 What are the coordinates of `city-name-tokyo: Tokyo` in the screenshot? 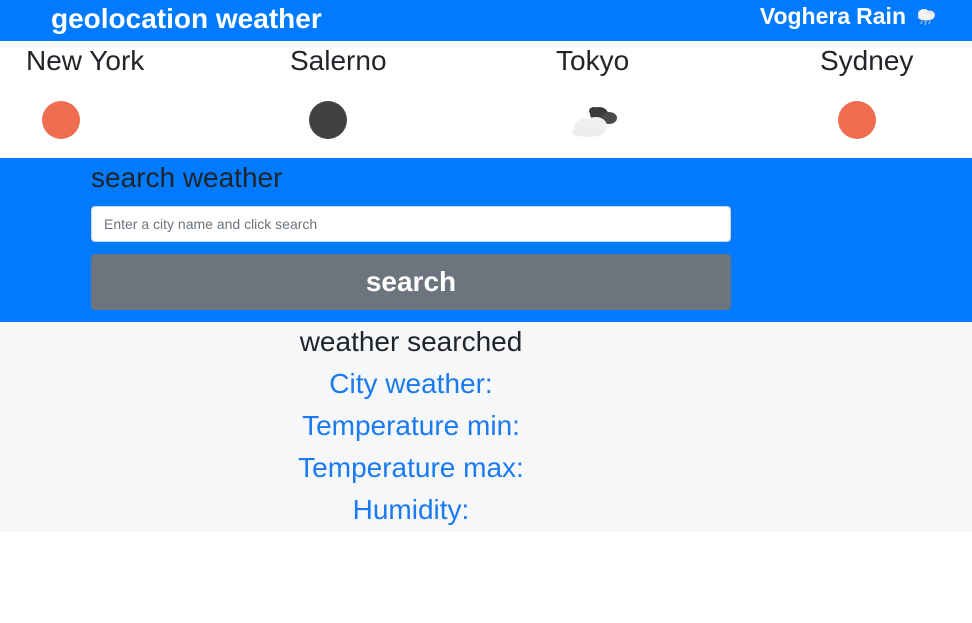 It's located at (593, 60).